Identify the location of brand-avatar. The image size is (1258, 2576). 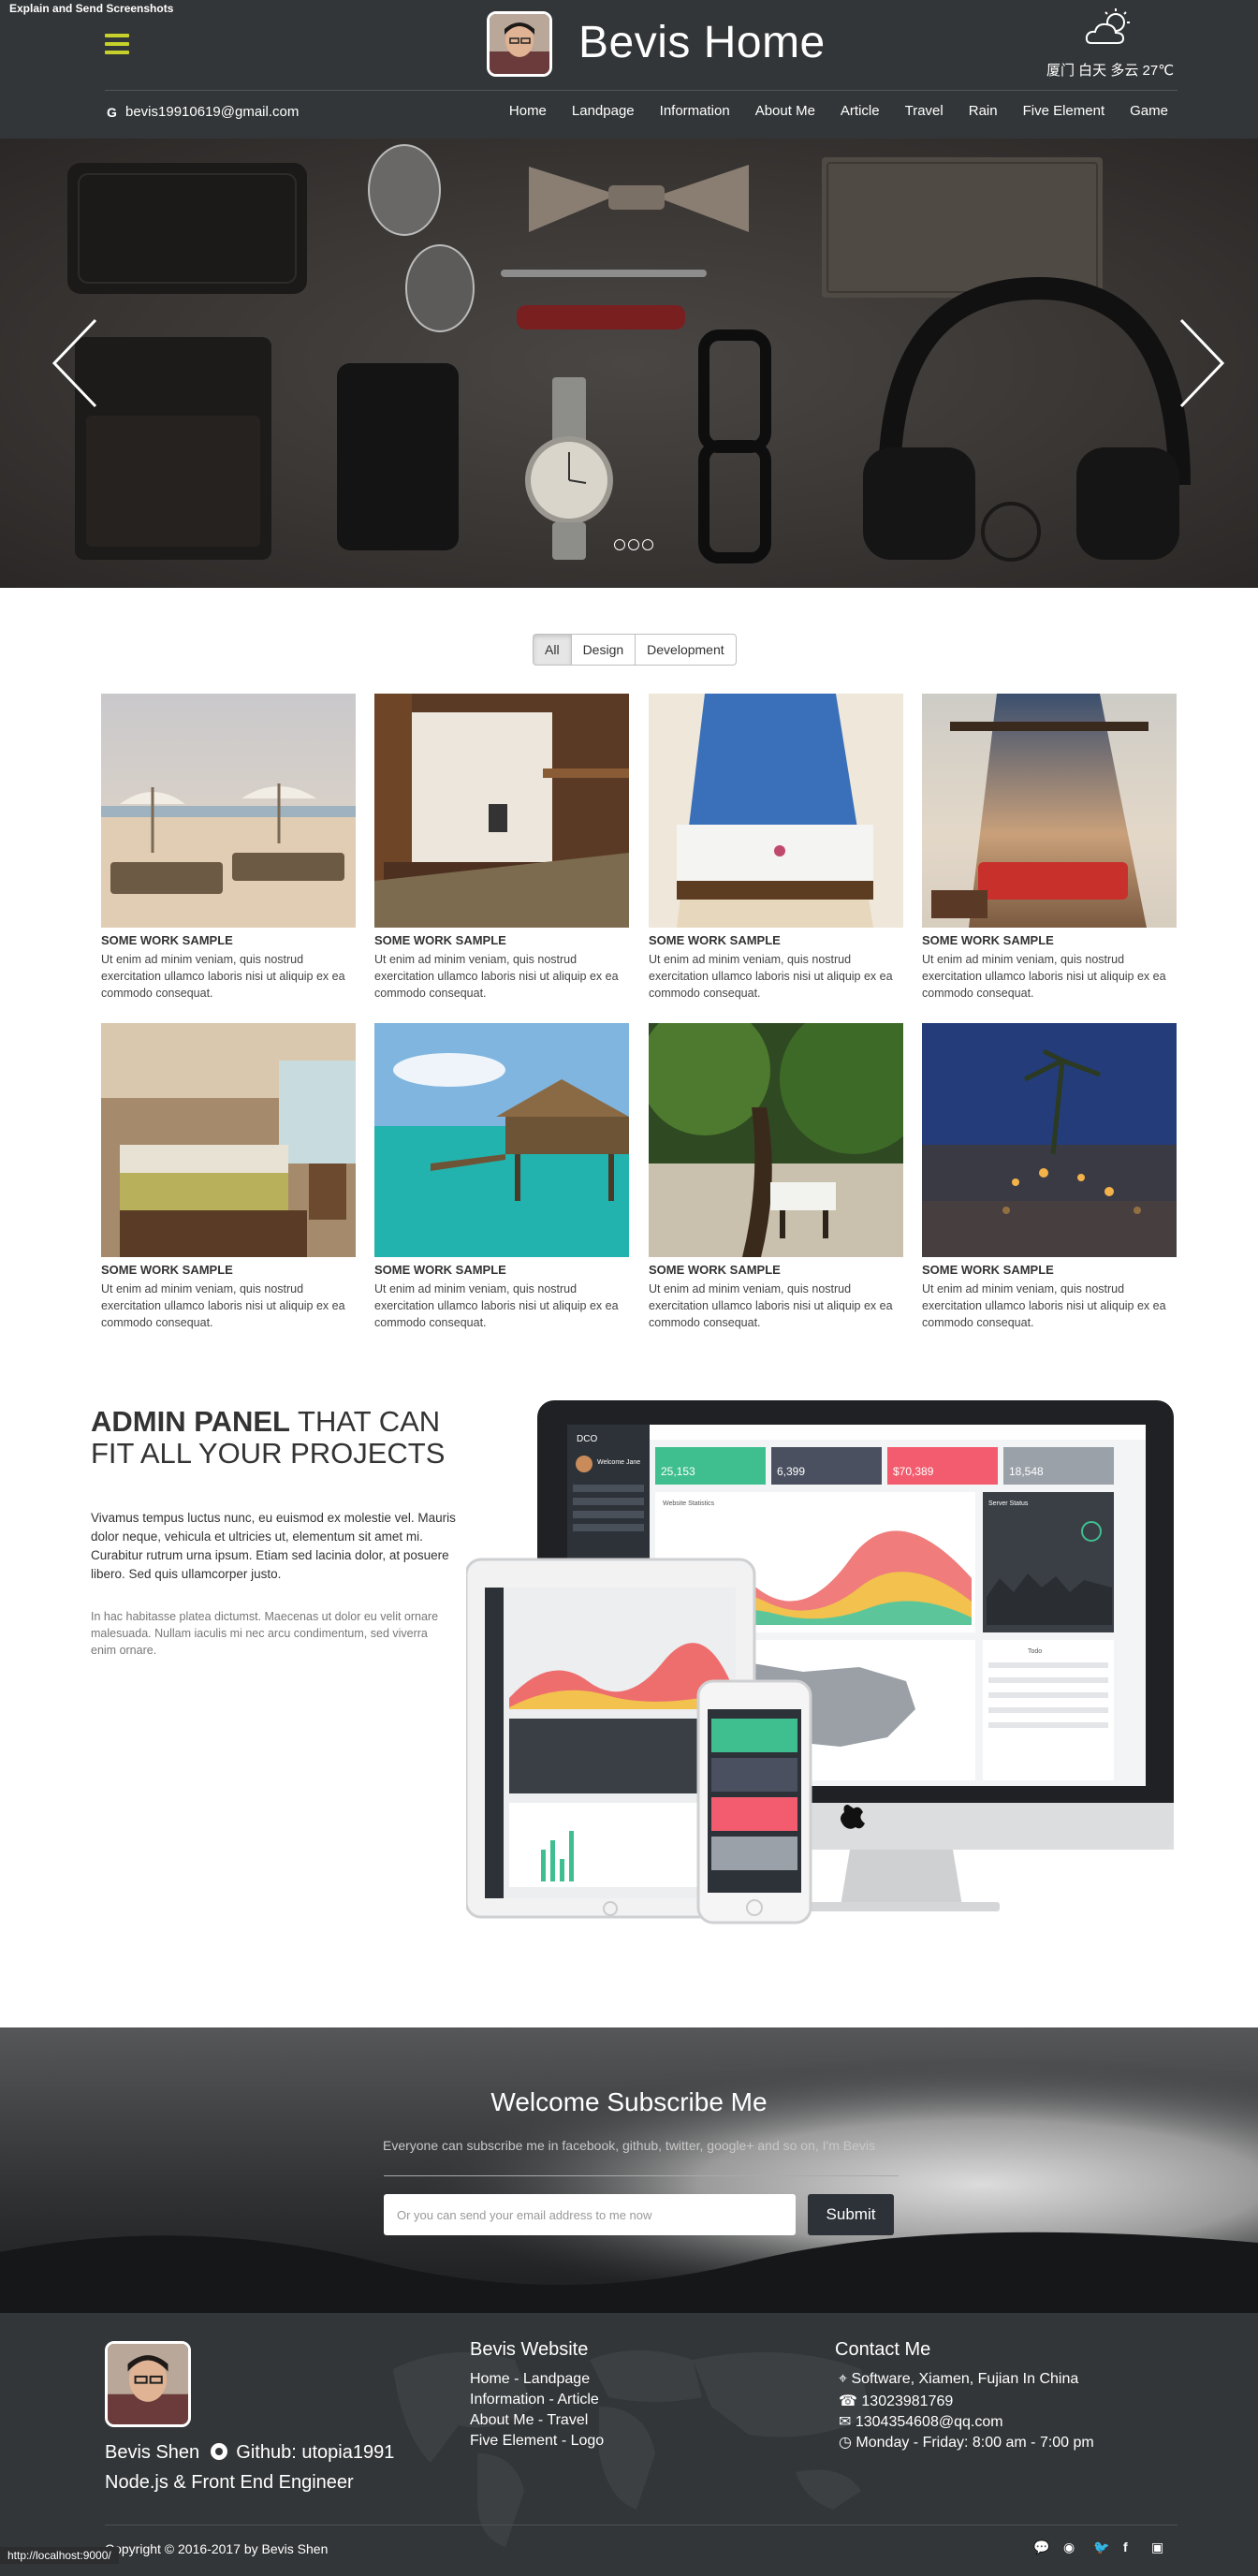
(519, 44).